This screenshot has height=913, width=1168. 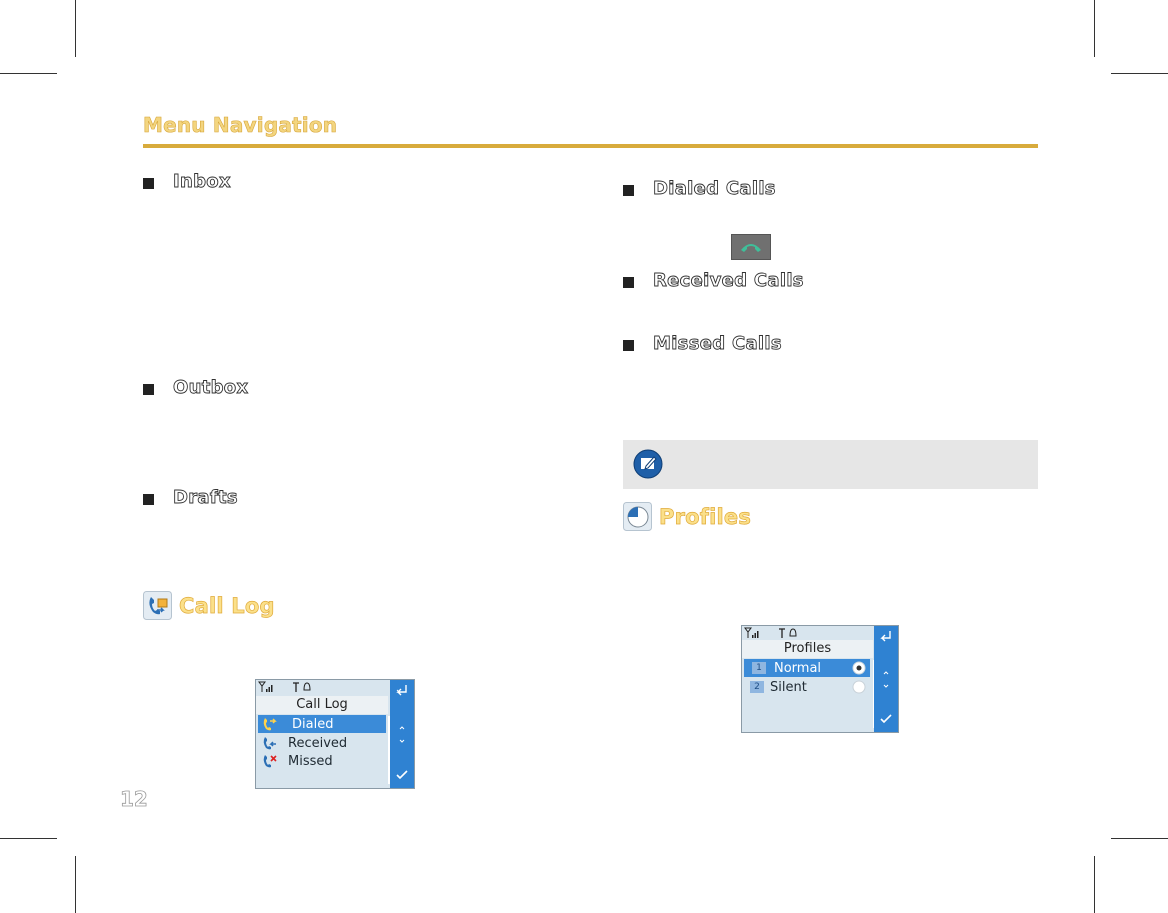 I want to click on missed-call-icon, so click(x=270, y=761).